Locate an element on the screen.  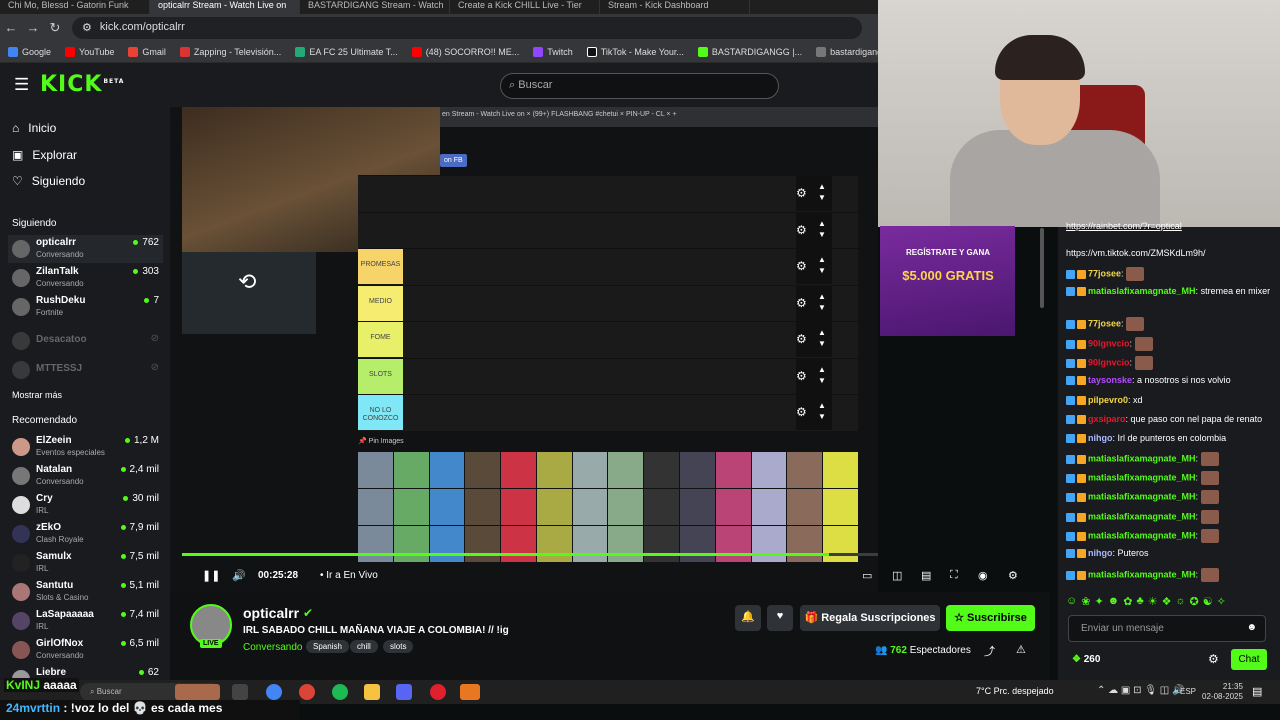
chat-send-button: Chat is located at coordinates (1249, 659).